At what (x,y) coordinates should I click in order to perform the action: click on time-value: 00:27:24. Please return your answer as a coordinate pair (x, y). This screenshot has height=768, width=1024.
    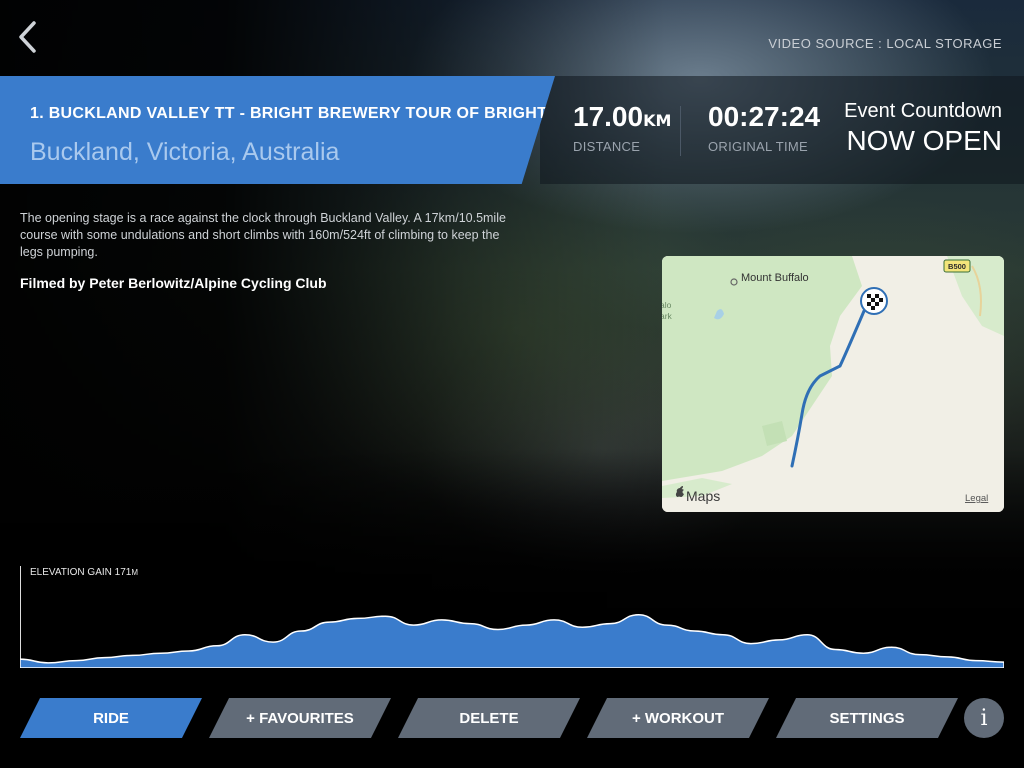
    Looking at the image, I should click on (764, 116).